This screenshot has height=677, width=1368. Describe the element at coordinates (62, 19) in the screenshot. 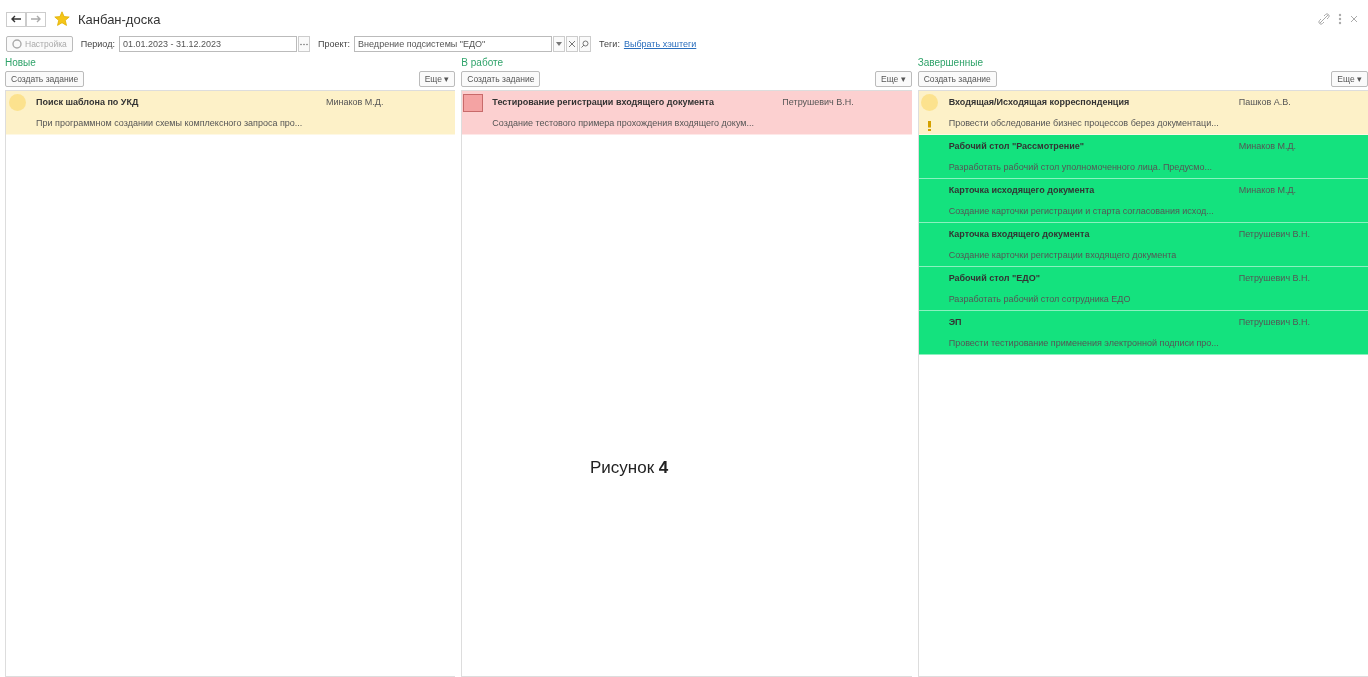

I see `star-icon` at that location.